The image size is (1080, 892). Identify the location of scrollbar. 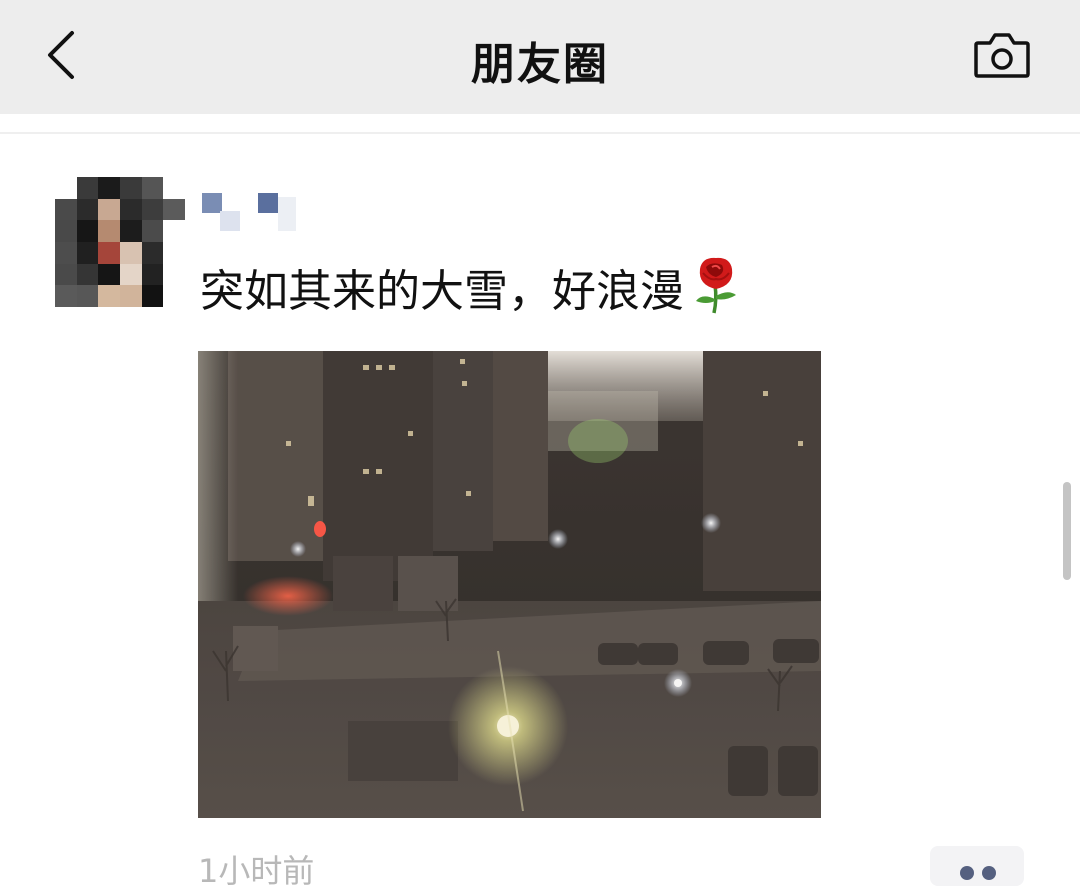
(1067, 531).